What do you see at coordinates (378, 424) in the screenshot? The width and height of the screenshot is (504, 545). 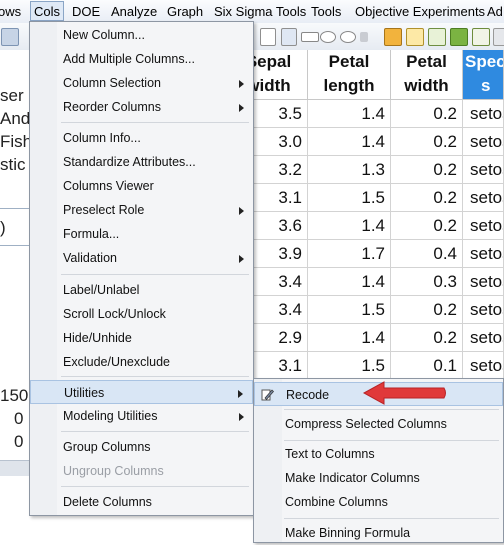 I see `submenu-item-compress-selected-columns: Compress Selected Columns` at bounding box center [378, 424].